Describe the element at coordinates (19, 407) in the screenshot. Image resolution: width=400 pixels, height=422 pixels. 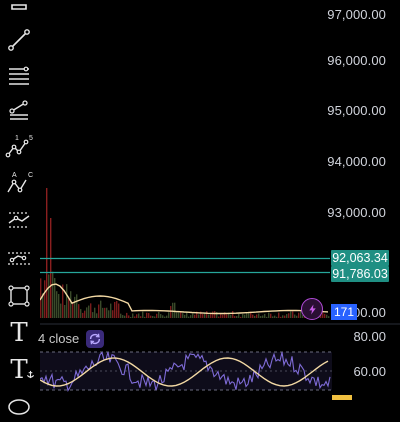
I see `ellipse-icon` at that location.